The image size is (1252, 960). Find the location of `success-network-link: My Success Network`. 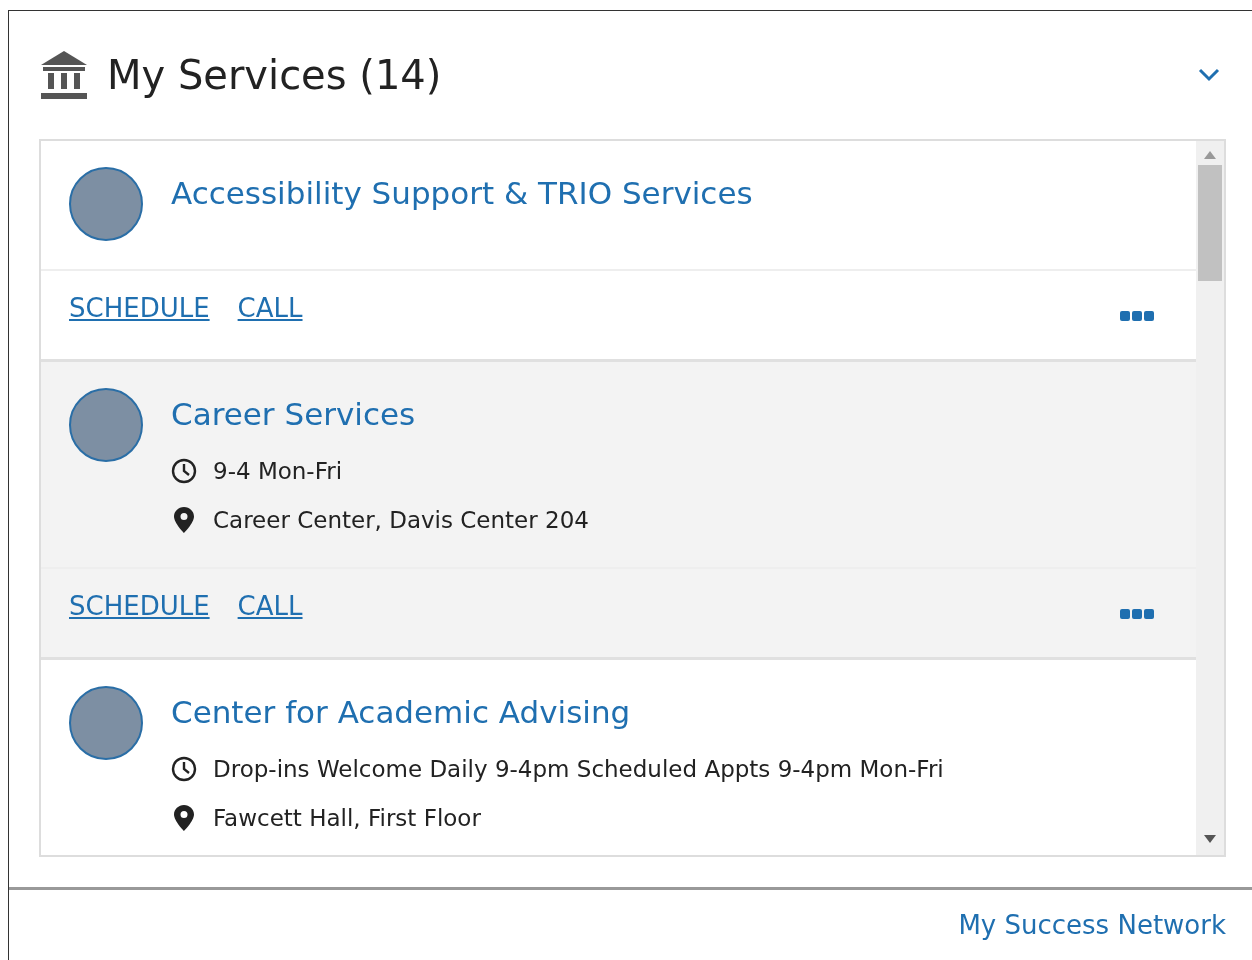

success-network-link: My Success Network is located at coordinates (1092, 925).